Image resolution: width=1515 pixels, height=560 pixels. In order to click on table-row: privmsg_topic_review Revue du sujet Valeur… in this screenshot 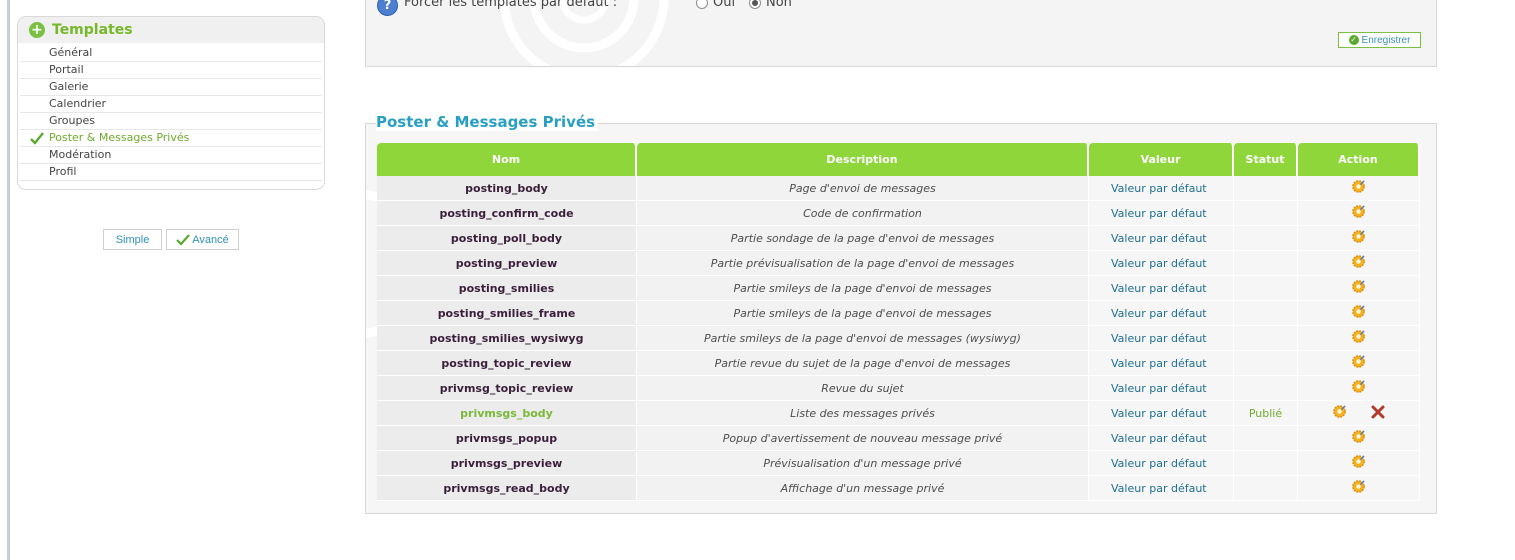, I will do `click(898, 388)`.